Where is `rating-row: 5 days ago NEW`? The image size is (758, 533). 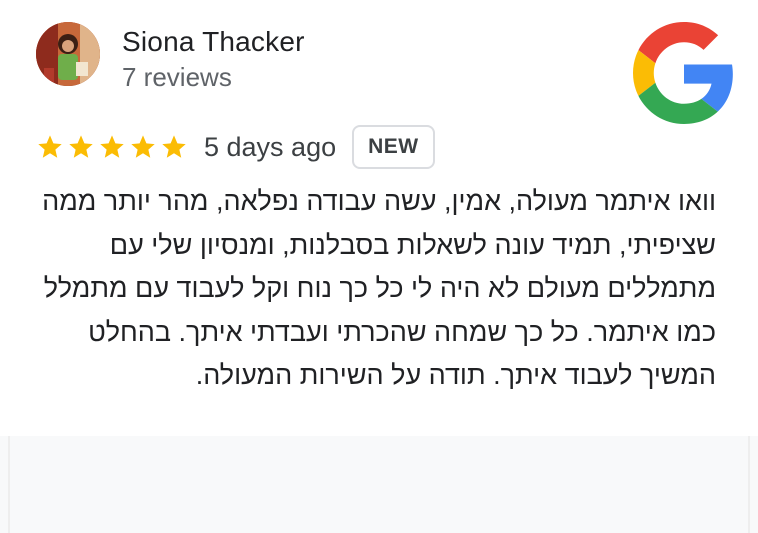
rating-row: 5 days ago NEW is located at coordinates (235, 147).